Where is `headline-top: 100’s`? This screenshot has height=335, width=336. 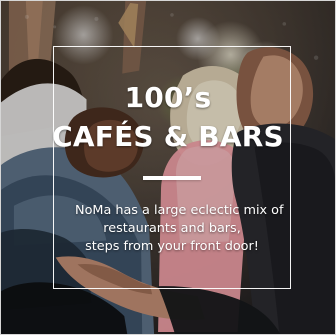
headline-top: 100’s is located at coordinates (168, 97).